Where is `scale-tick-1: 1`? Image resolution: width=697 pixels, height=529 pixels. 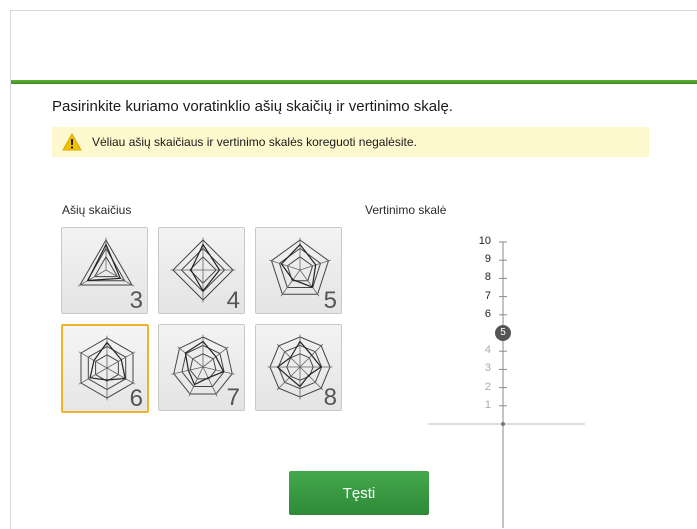
scale-tick-1: 1 is located at coordinates (481, 405).